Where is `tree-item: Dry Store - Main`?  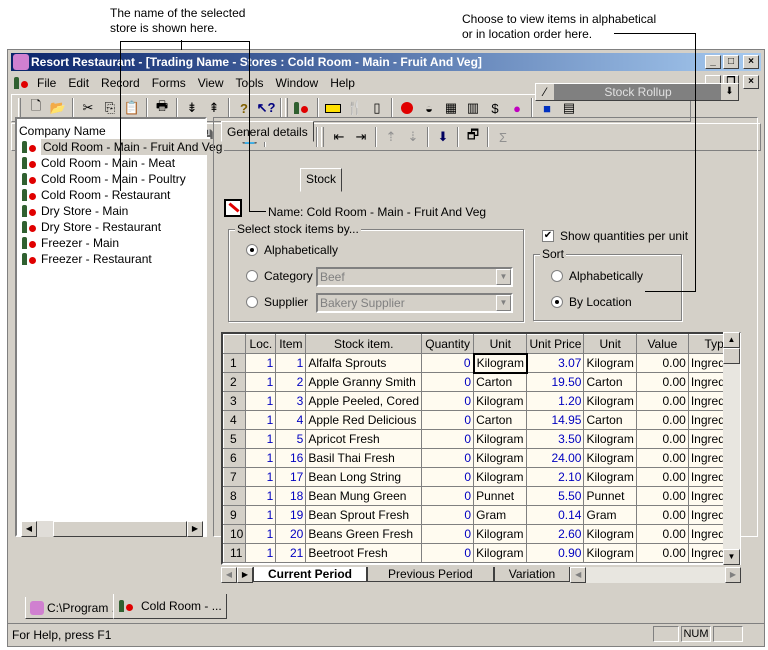 tree-item: Dry Store - Main is located at coordinates (74, 211).